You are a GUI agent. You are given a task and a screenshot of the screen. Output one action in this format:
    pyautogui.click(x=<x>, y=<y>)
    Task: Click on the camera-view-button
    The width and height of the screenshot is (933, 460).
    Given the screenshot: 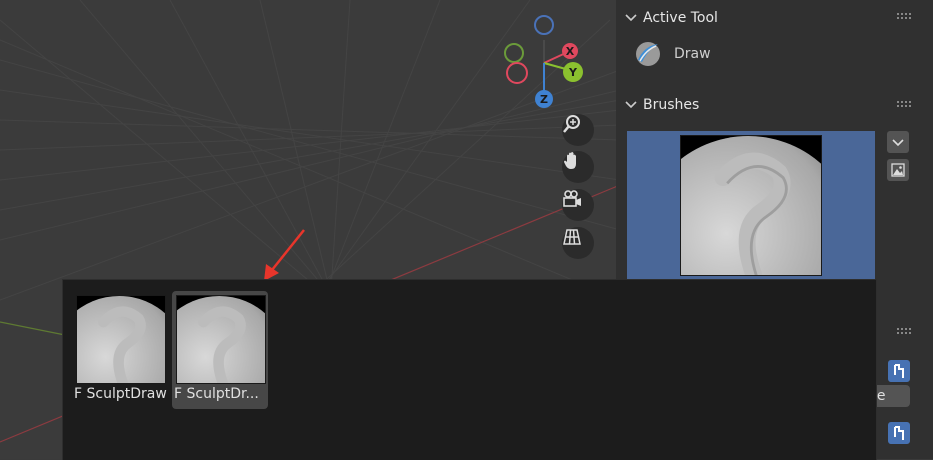 What is the action you would take?
    pyautogui.click(x=578, y=205)
    